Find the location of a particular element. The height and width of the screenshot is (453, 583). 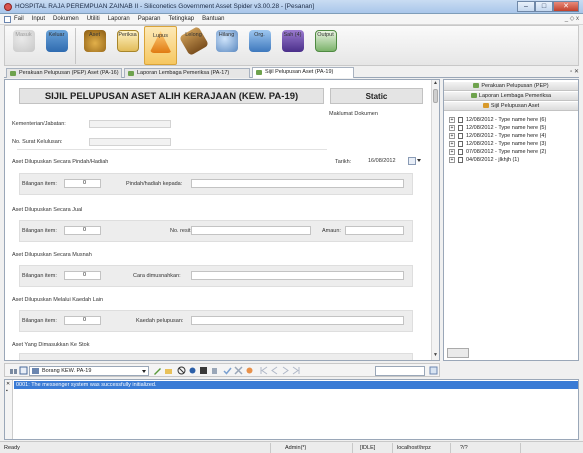

last-record-icon is located at coordinates (296, 370).